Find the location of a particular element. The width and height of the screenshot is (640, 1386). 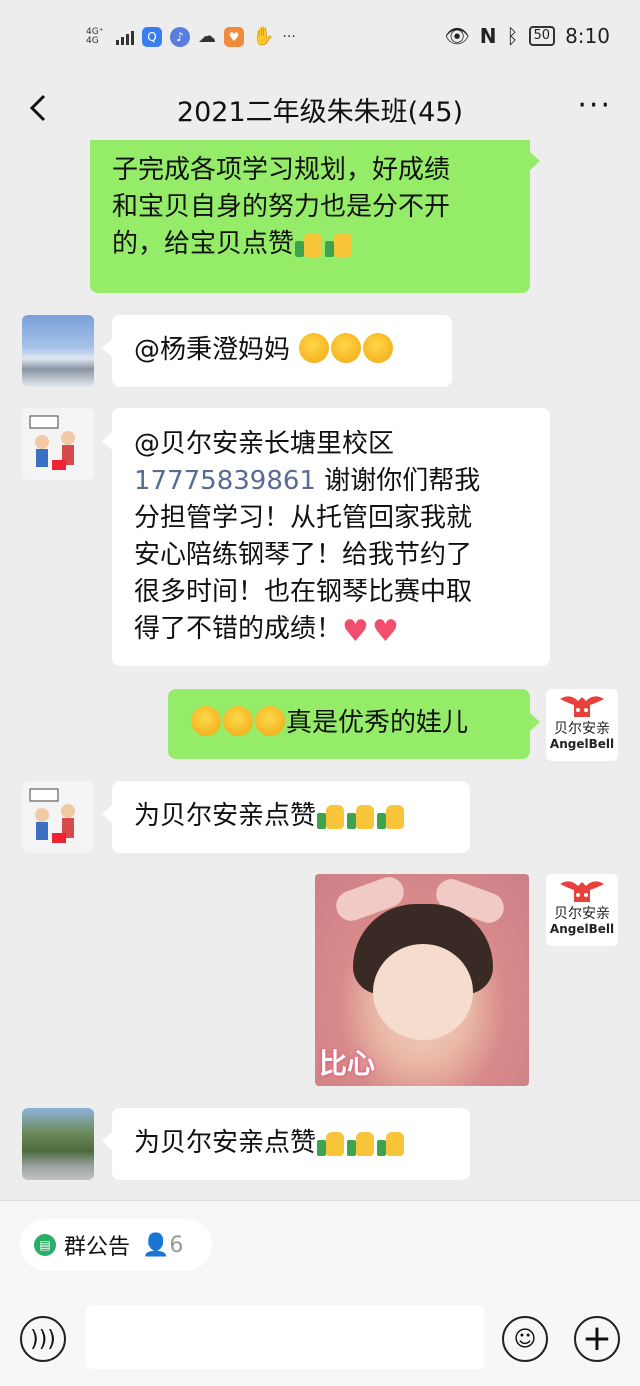

image-caption: 比心 is located at coordinates (347, 1063).